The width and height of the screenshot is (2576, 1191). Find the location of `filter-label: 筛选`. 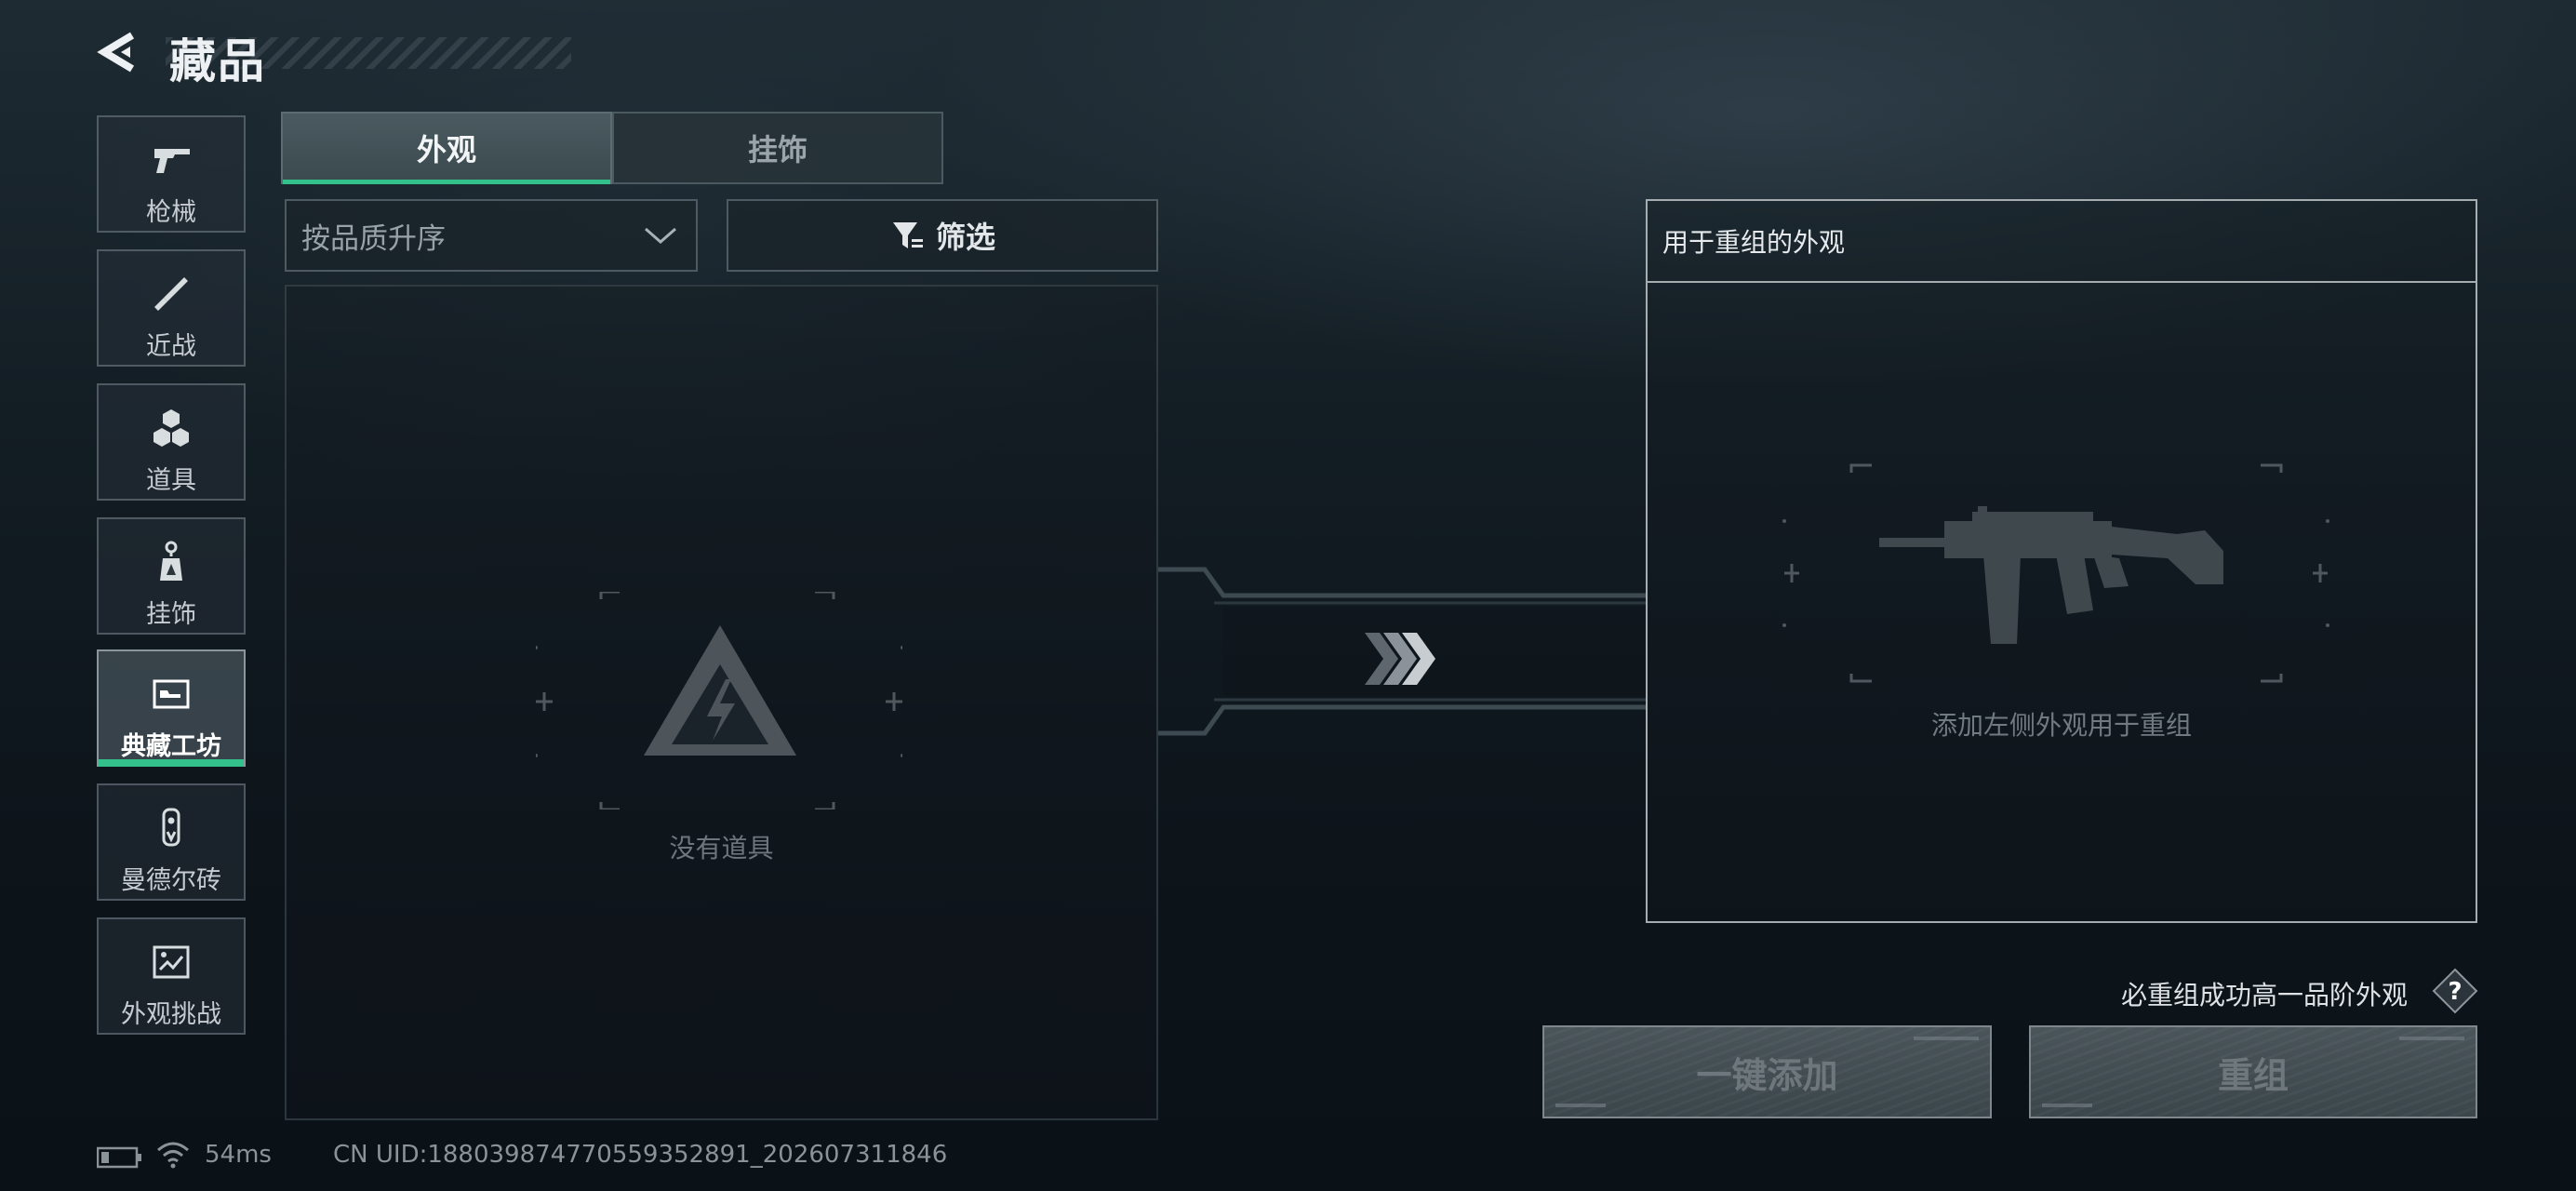

filter-label: 筛选 is located at coordinates (965, 237).